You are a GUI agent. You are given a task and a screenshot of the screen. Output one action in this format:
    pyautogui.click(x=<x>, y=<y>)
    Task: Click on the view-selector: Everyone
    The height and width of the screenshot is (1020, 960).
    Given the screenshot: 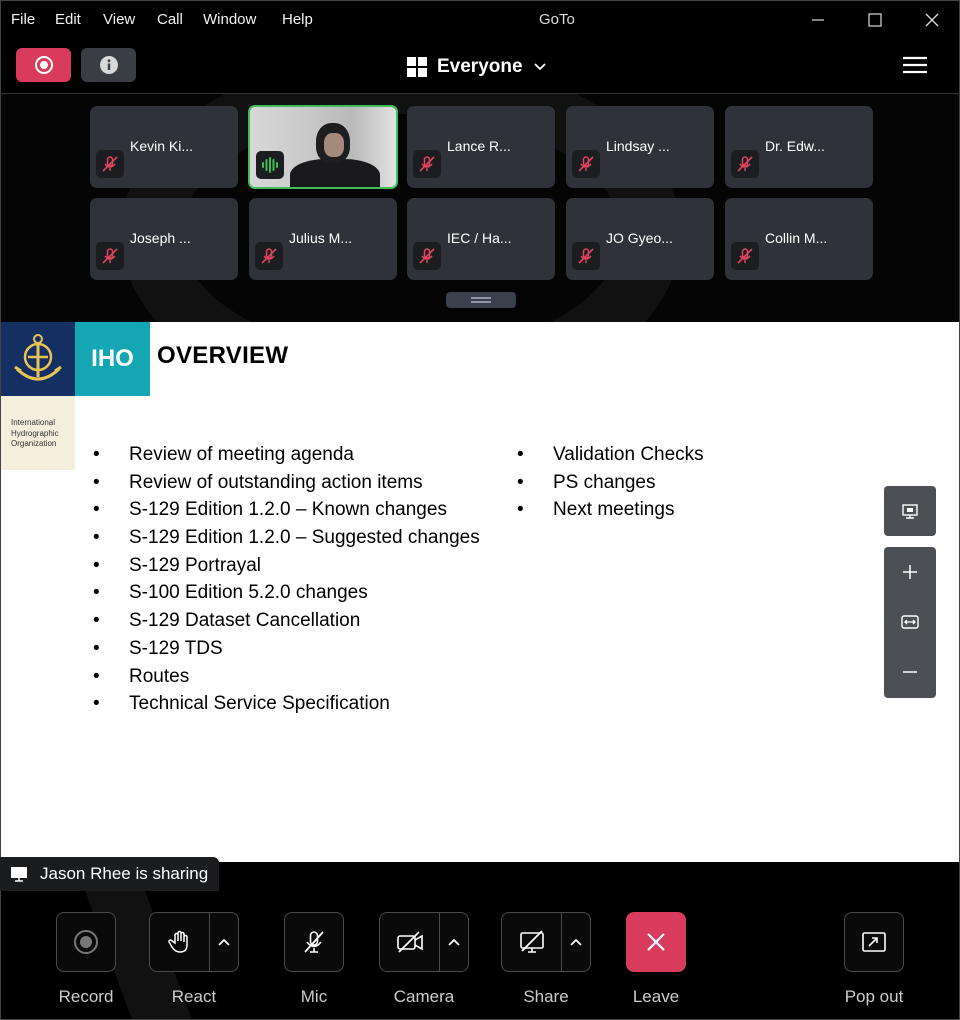 What is the action you would take?
    pyautogui.click(x=477, y=67)
    